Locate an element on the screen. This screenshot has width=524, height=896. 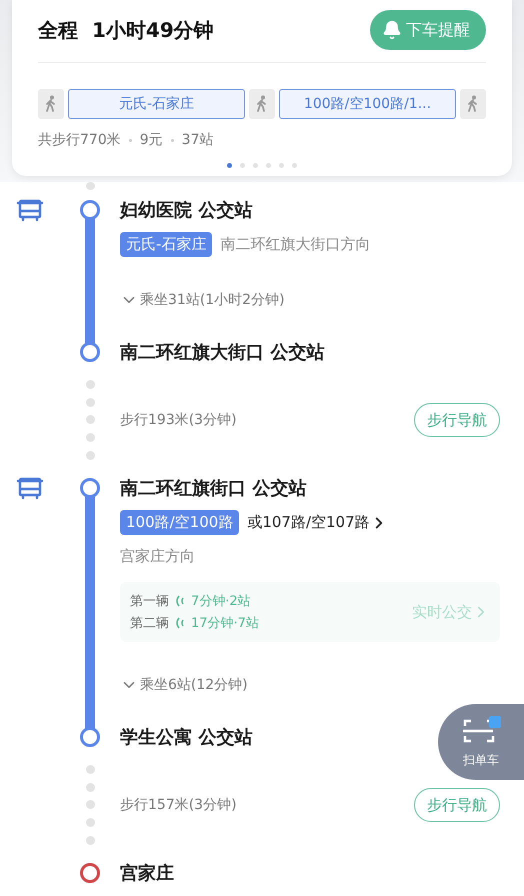
arrival-label: 第二辆 is located at coordinates (149, 623).